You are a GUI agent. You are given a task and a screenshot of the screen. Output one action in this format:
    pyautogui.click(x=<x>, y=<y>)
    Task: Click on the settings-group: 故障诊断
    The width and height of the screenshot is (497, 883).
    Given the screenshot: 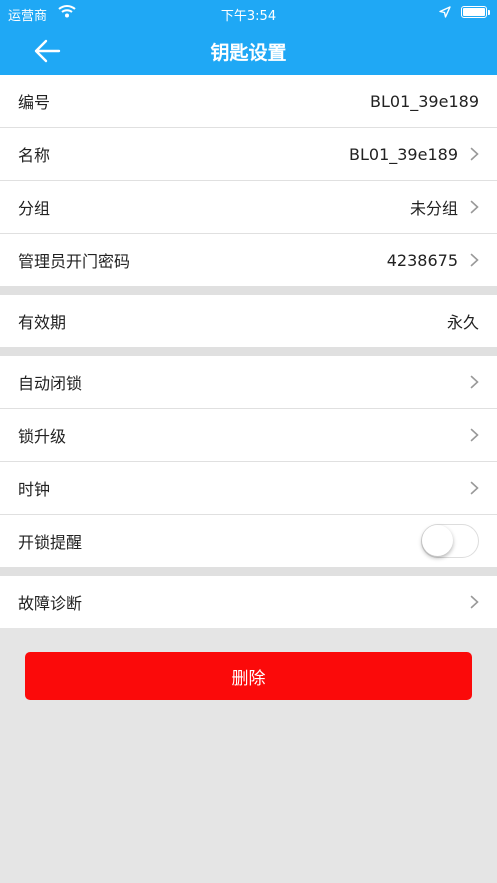 What is the action you would take?
    pyautogui.click(x=248, y=602)
    